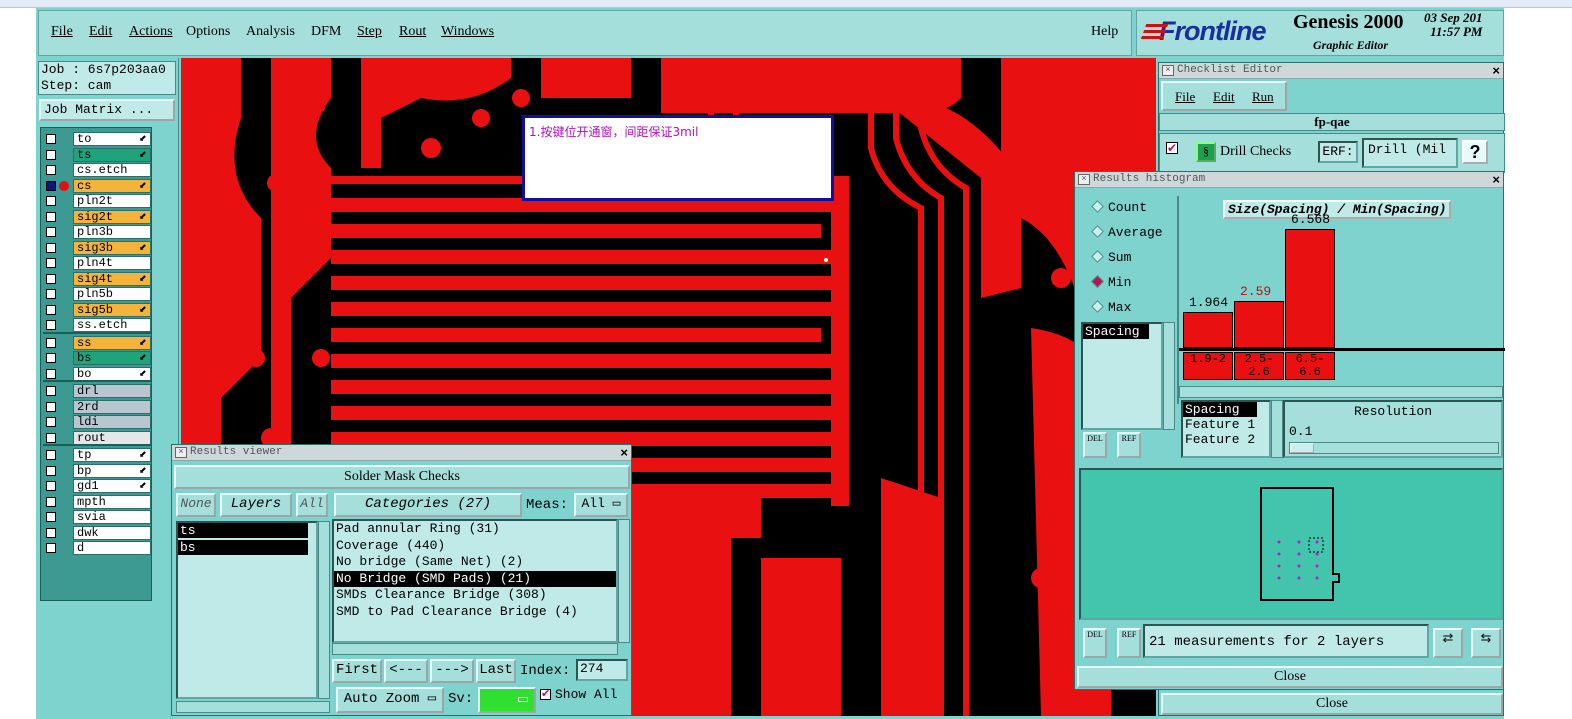 The height and width of the screenshot is (719, 1572). What do you see at coordinates (112, 517) in the screenshot?
I see `layer-name: svia` at bounding box center [112, 517].